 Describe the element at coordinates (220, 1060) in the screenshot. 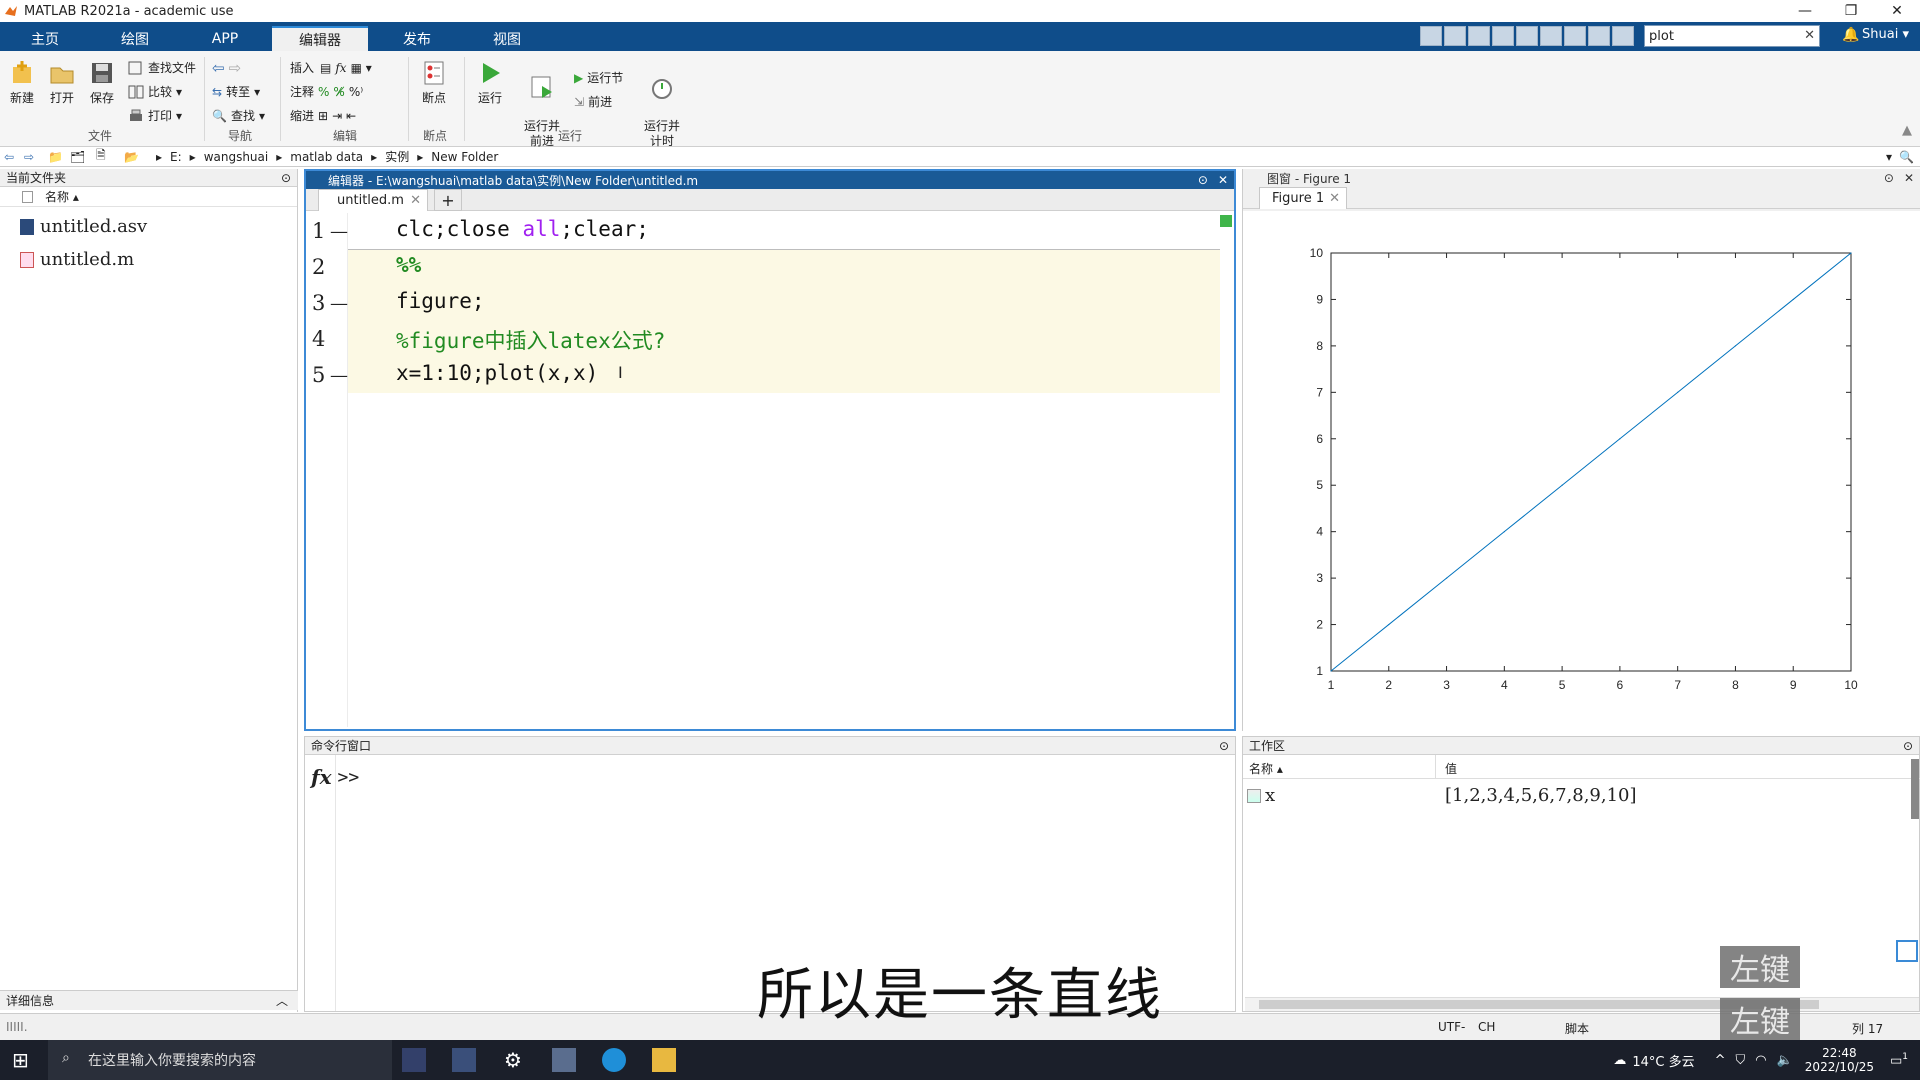

I see `taskbar-search: ⌕ 在这里输入你要搜索的内容` at that location.